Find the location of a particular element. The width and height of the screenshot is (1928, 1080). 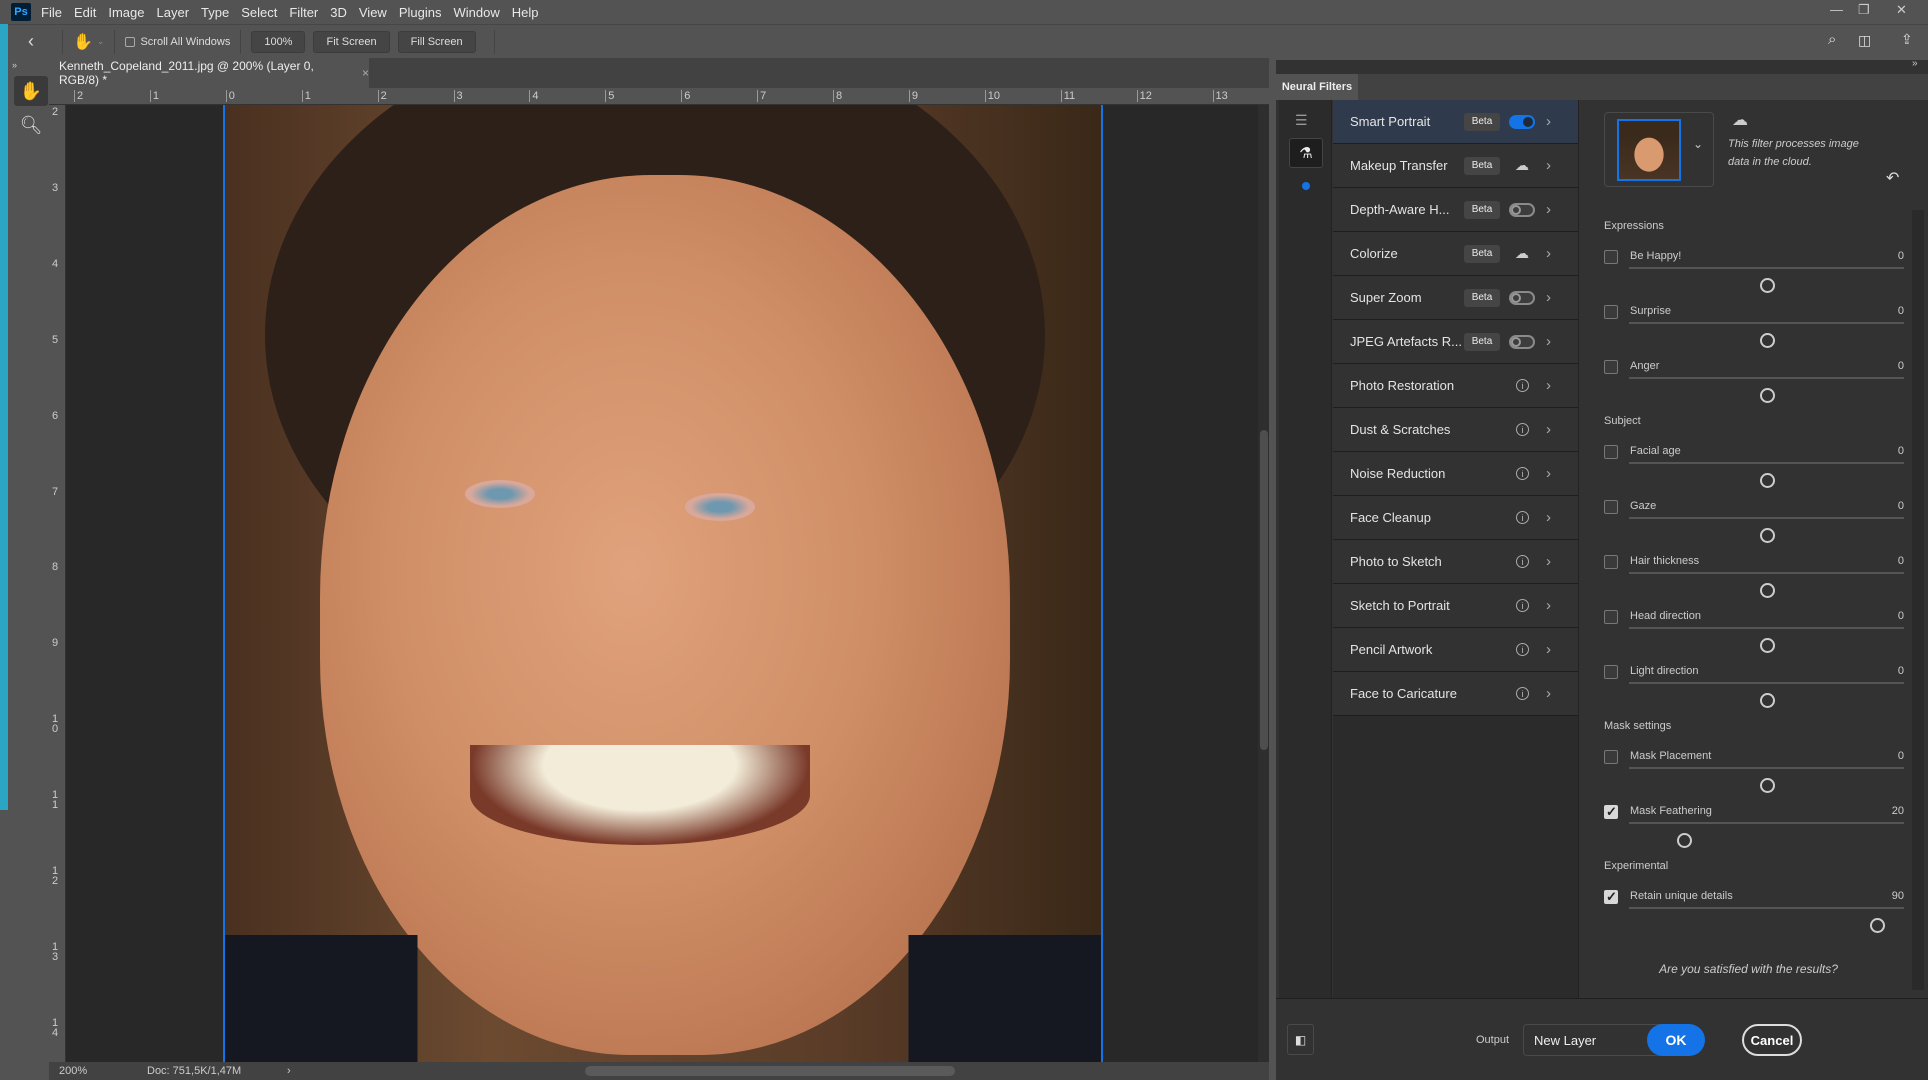

status-menu-icon: › is located at coordinates (289, 1071).